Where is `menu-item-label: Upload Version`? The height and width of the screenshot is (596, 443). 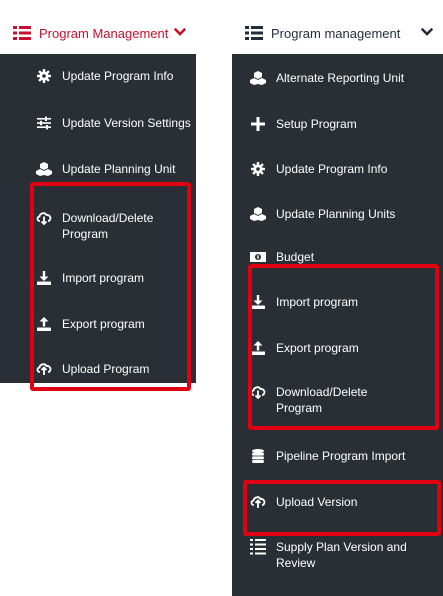
menu-item-label: Upload Version is located at coordinates (317, 502).